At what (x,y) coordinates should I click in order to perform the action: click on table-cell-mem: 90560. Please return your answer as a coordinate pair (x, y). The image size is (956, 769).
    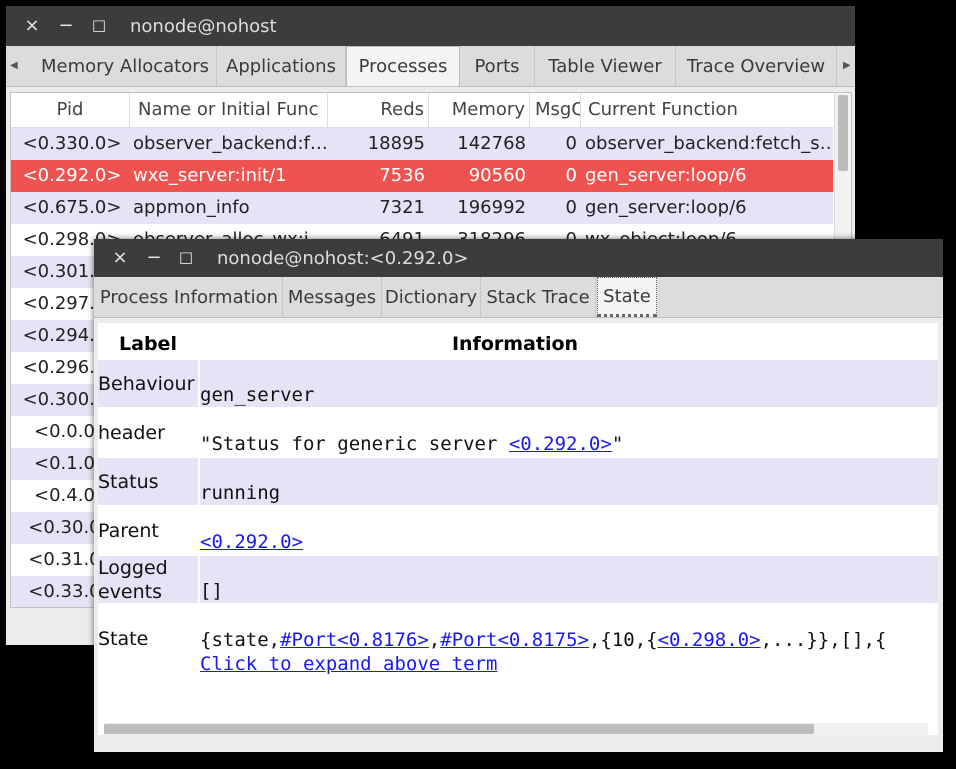
    Looking at the image, I should click on (497, 175).